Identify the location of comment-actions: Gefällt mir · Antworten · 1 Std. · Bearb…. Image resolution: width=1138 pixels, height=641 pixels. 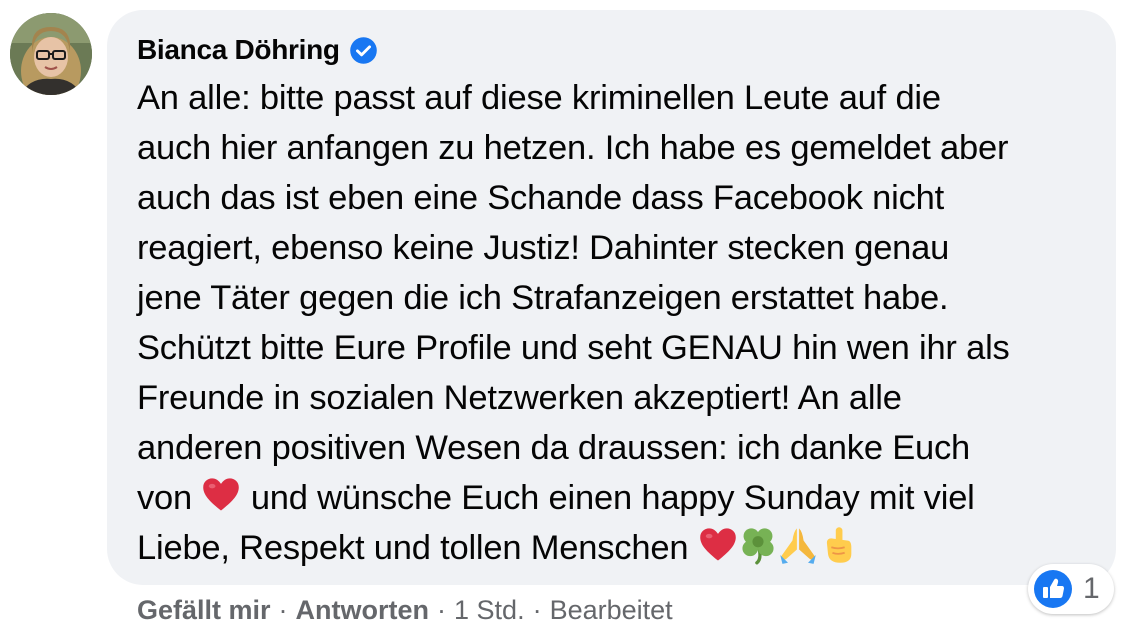
(405, 610).